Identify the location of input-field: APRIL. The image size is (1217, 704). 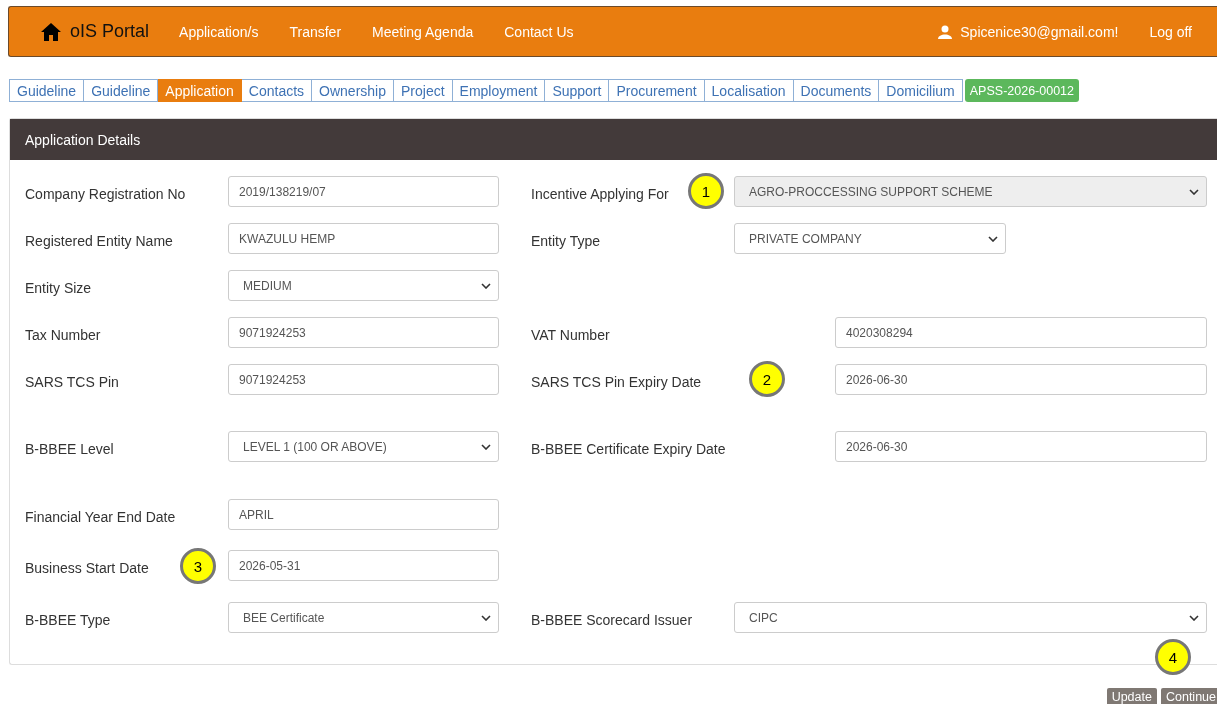
(363, 514).